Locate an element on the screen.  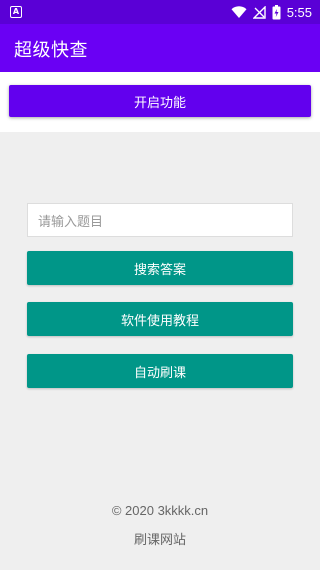
status-bar: A 5:55 is located at coordinates (160, 12).